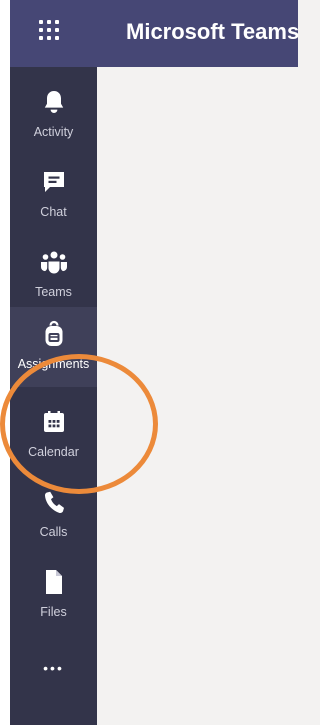  What do you see at coordinates (79, 424) in the screenshot?
I see `annotation-highlight-circle` at bounding box center [79, 424].